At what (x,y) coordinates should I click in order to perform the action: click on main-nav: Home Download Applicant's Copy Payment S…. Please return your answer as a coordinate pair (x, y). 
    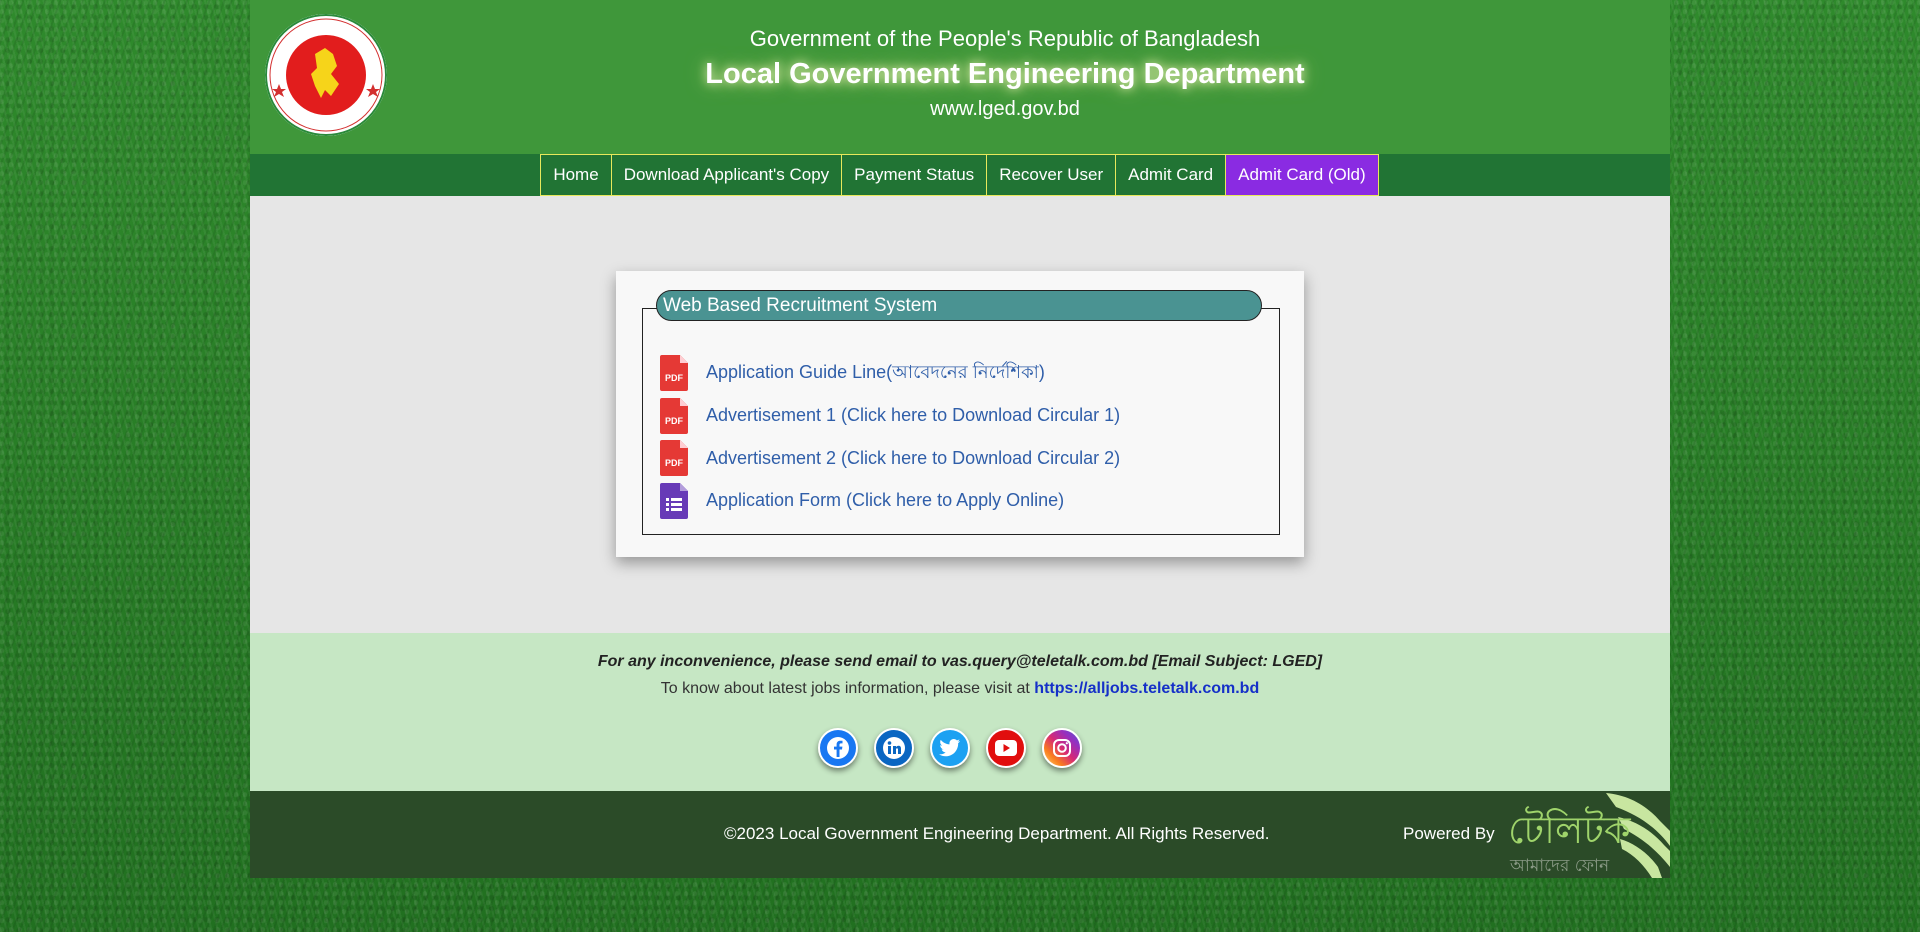
    Looking at the image, I should click on (960, 175).